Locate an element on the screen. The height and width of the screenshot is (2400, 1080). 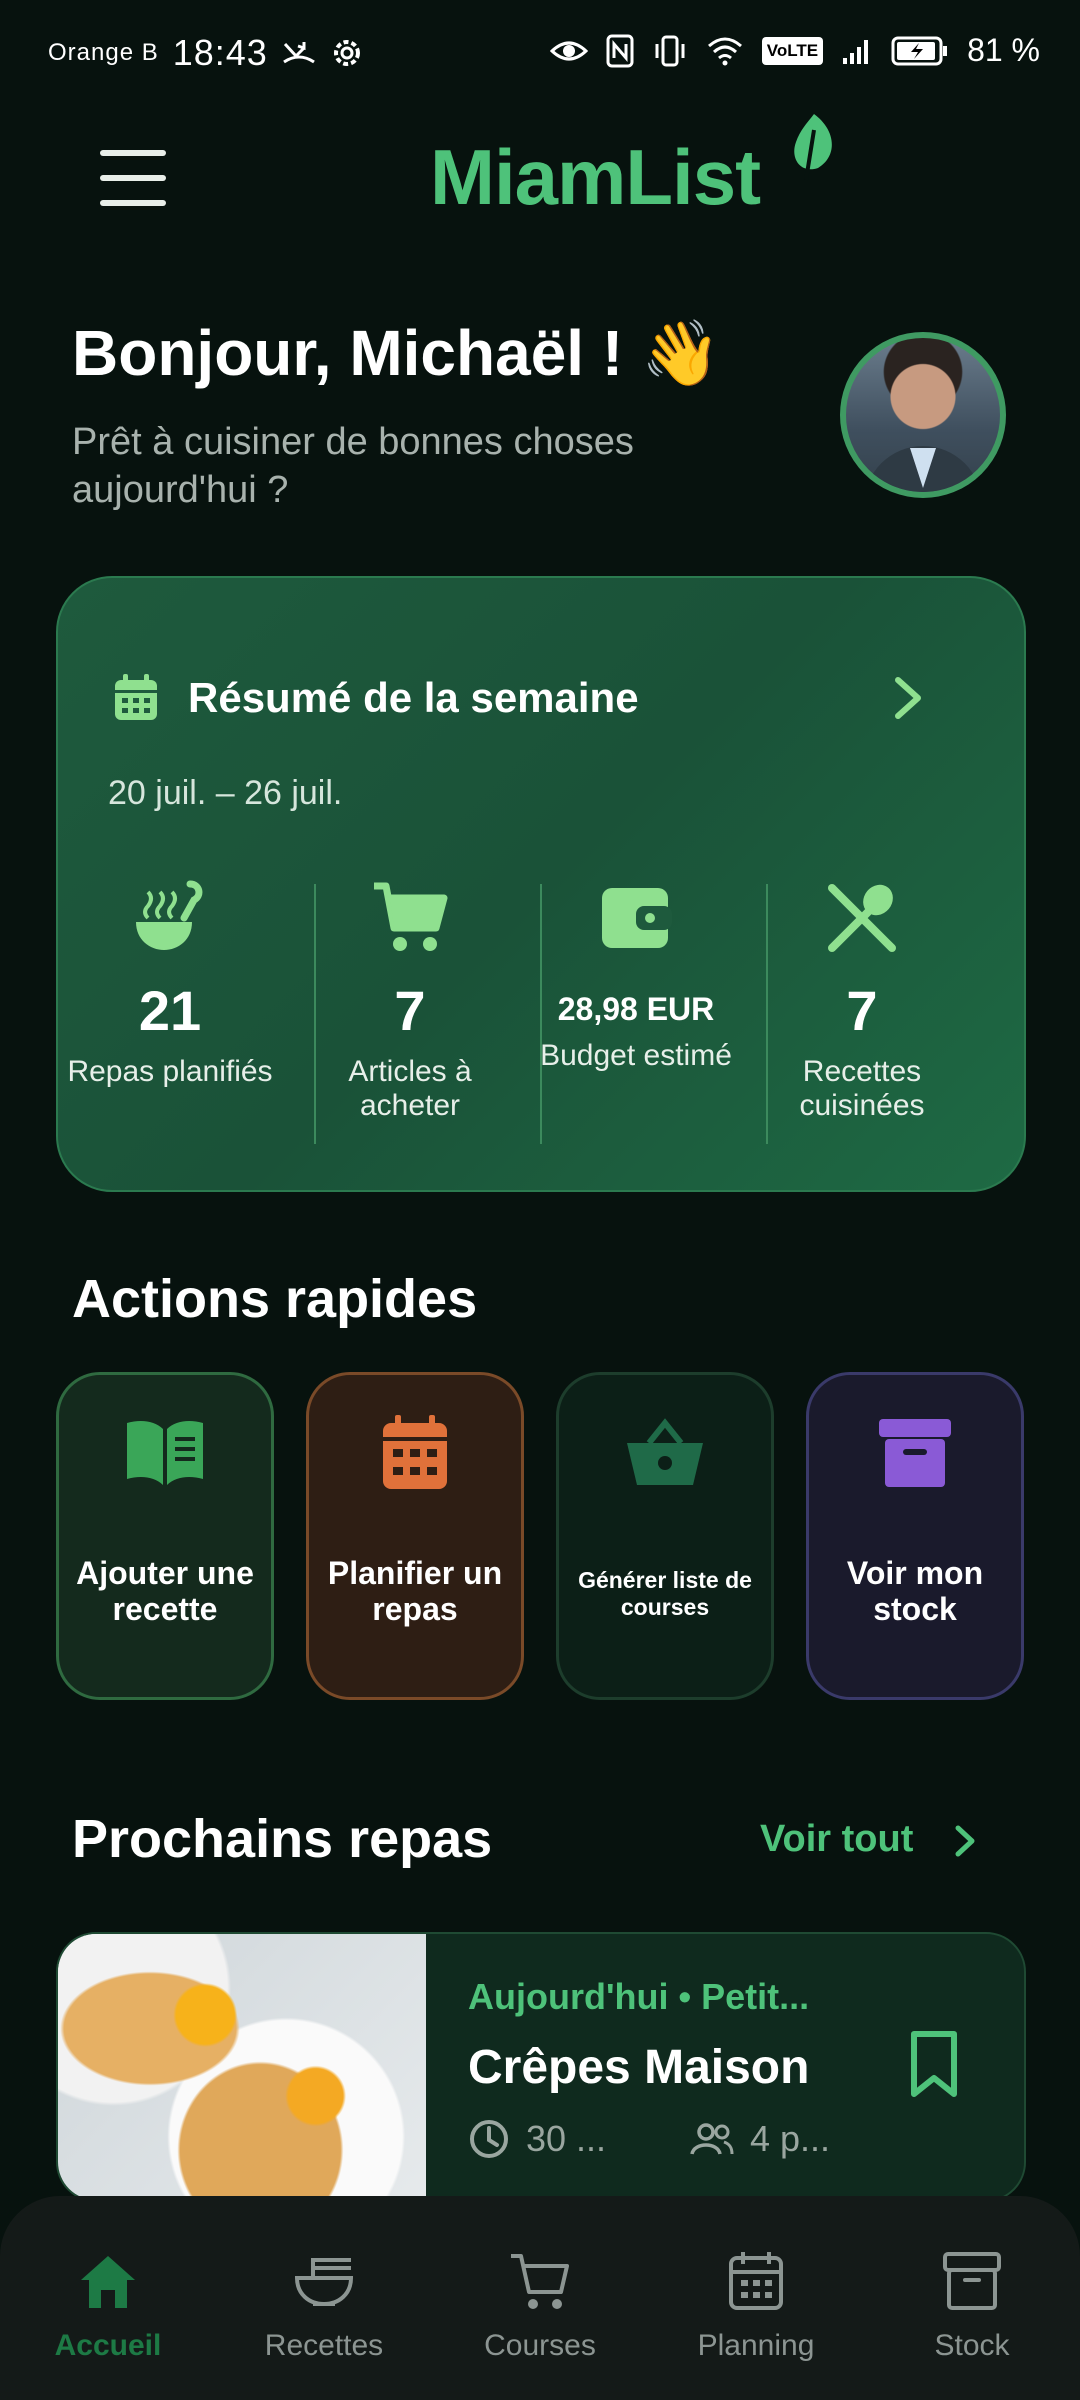
nav-shopping: Courses is located at coordinates (540, 2305).